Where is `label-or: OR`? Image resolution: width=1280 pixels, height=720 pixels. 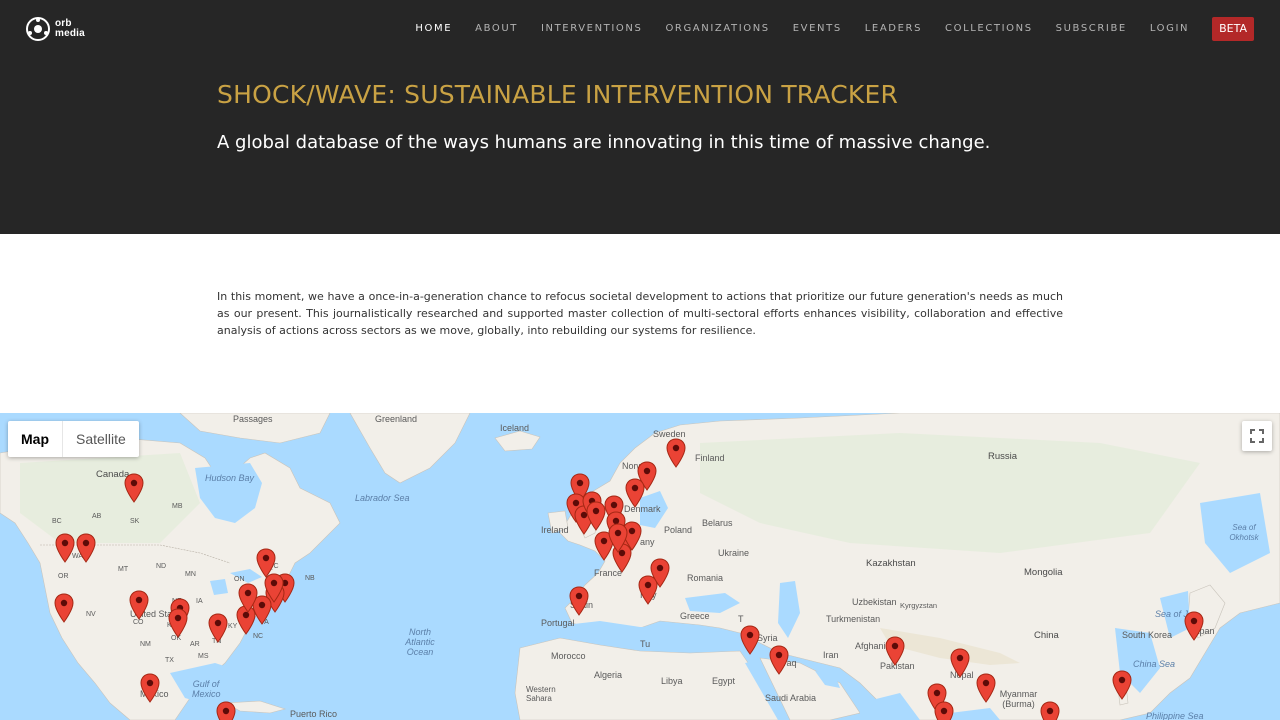
label-or: OR is located at coordinates (63, 576).